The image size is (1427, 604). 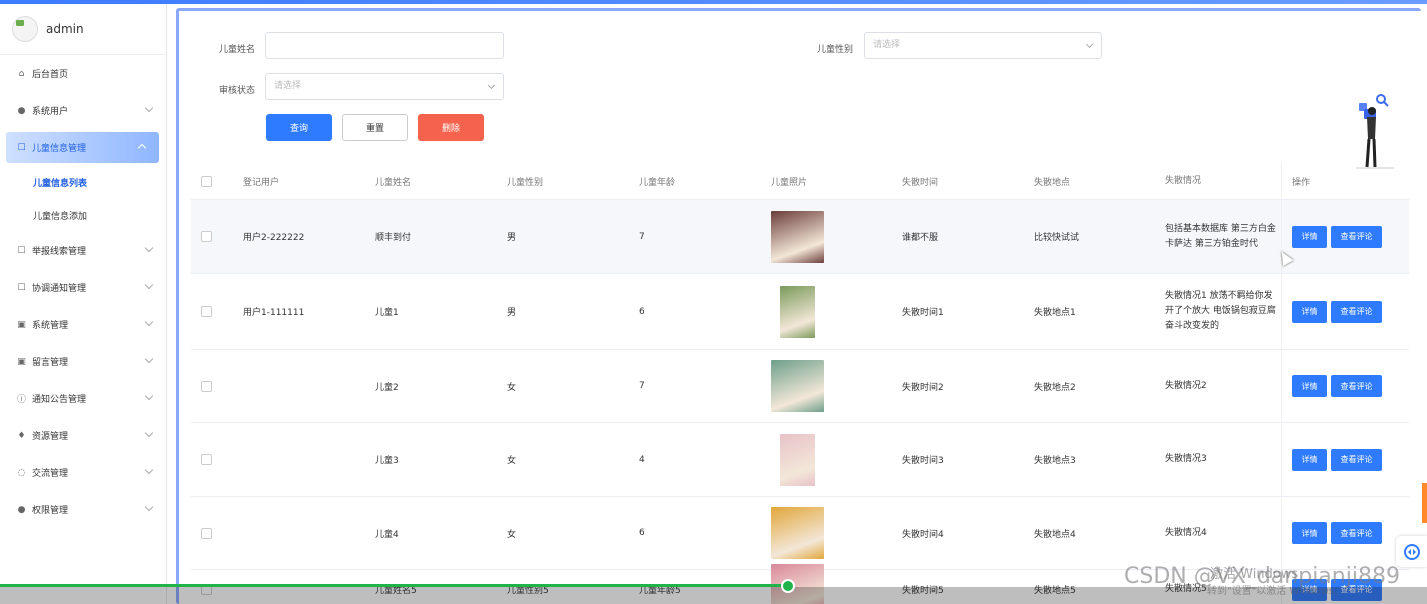 What do you see at coordinates (384, 86) in the screenshot?
I see `review-status-select: 请选择` at bounding box center [384, 86].